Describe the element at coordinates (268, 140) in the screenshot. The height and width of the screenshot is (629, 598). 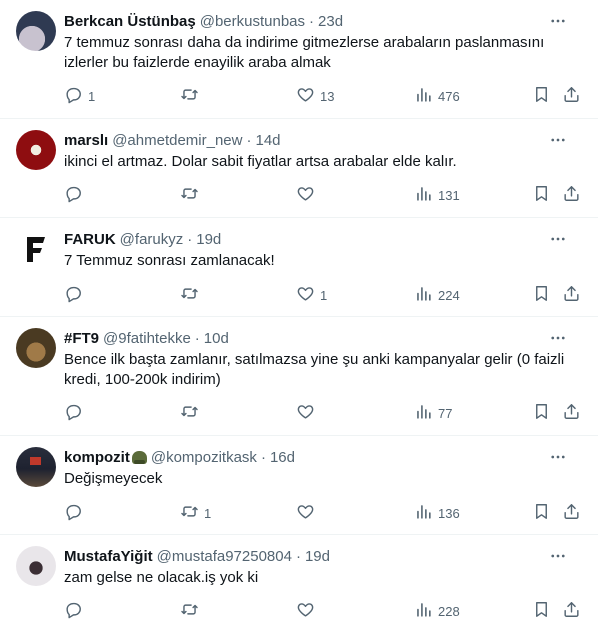
I see `timestamp: 14d` at that location.